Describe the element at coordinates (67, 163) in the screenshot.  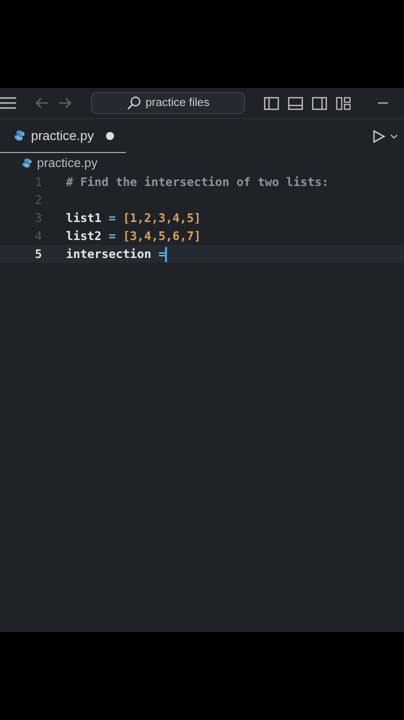
I see `breadcrumb-item: practice.py` at that location.